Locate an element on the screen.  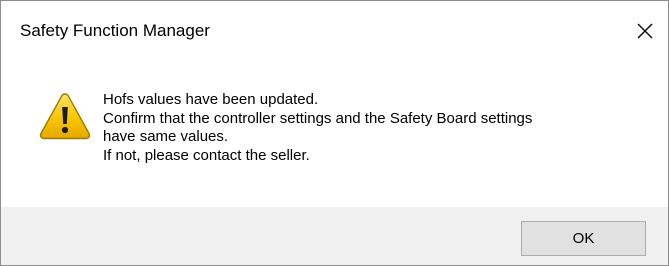
message-line: Hofs values have been updated. is located at coordinates (211, 99).